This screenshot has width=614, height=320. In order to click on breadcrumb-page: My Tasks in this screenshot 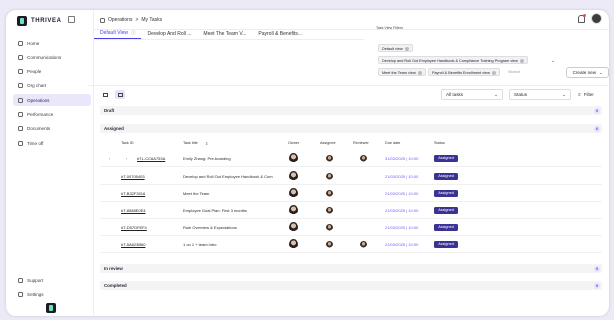, I will do `click(152, 20)`.